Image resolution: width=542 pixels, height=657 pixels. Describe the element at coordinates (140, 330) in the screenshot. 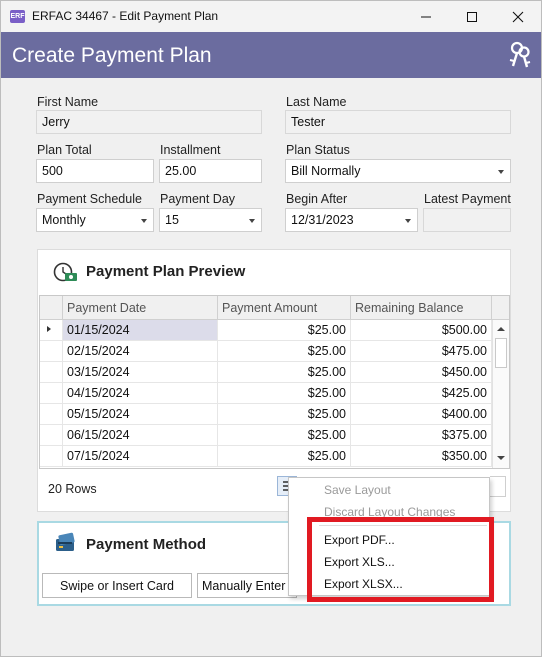

I see `cell-payment-date: 01/15/2024` at that location.